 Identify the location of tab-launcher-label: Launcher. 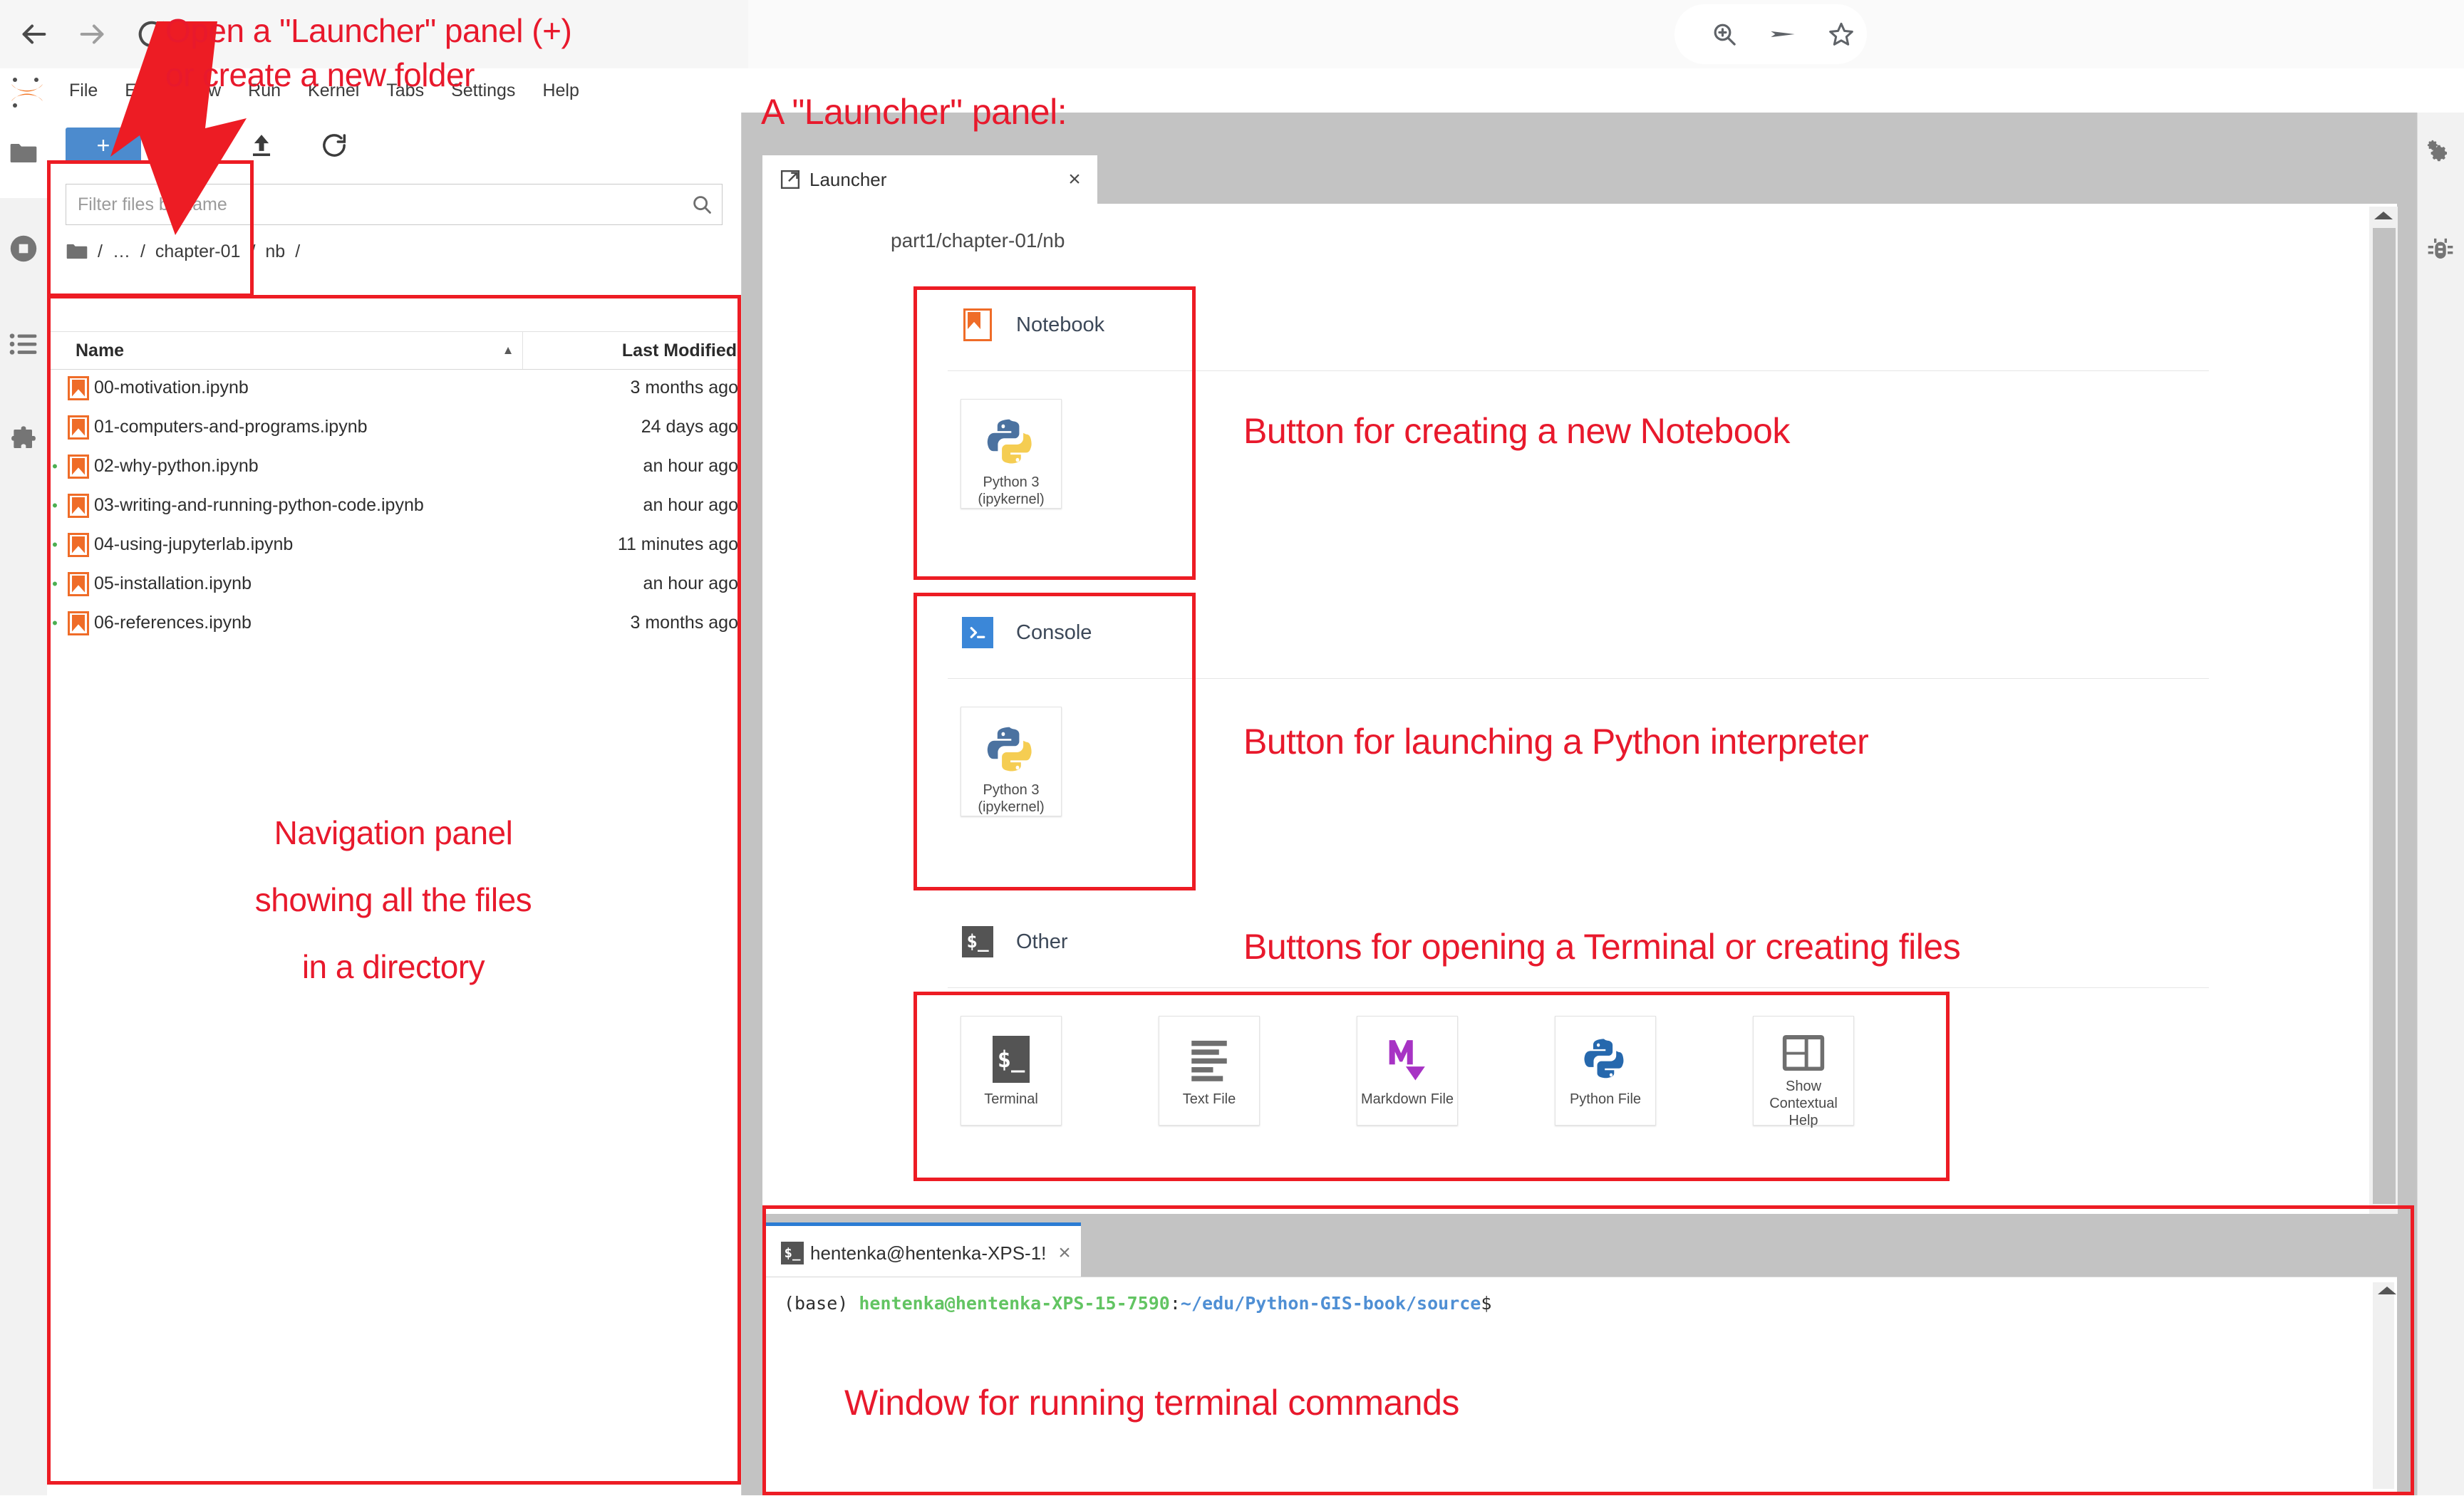
(848, 179).